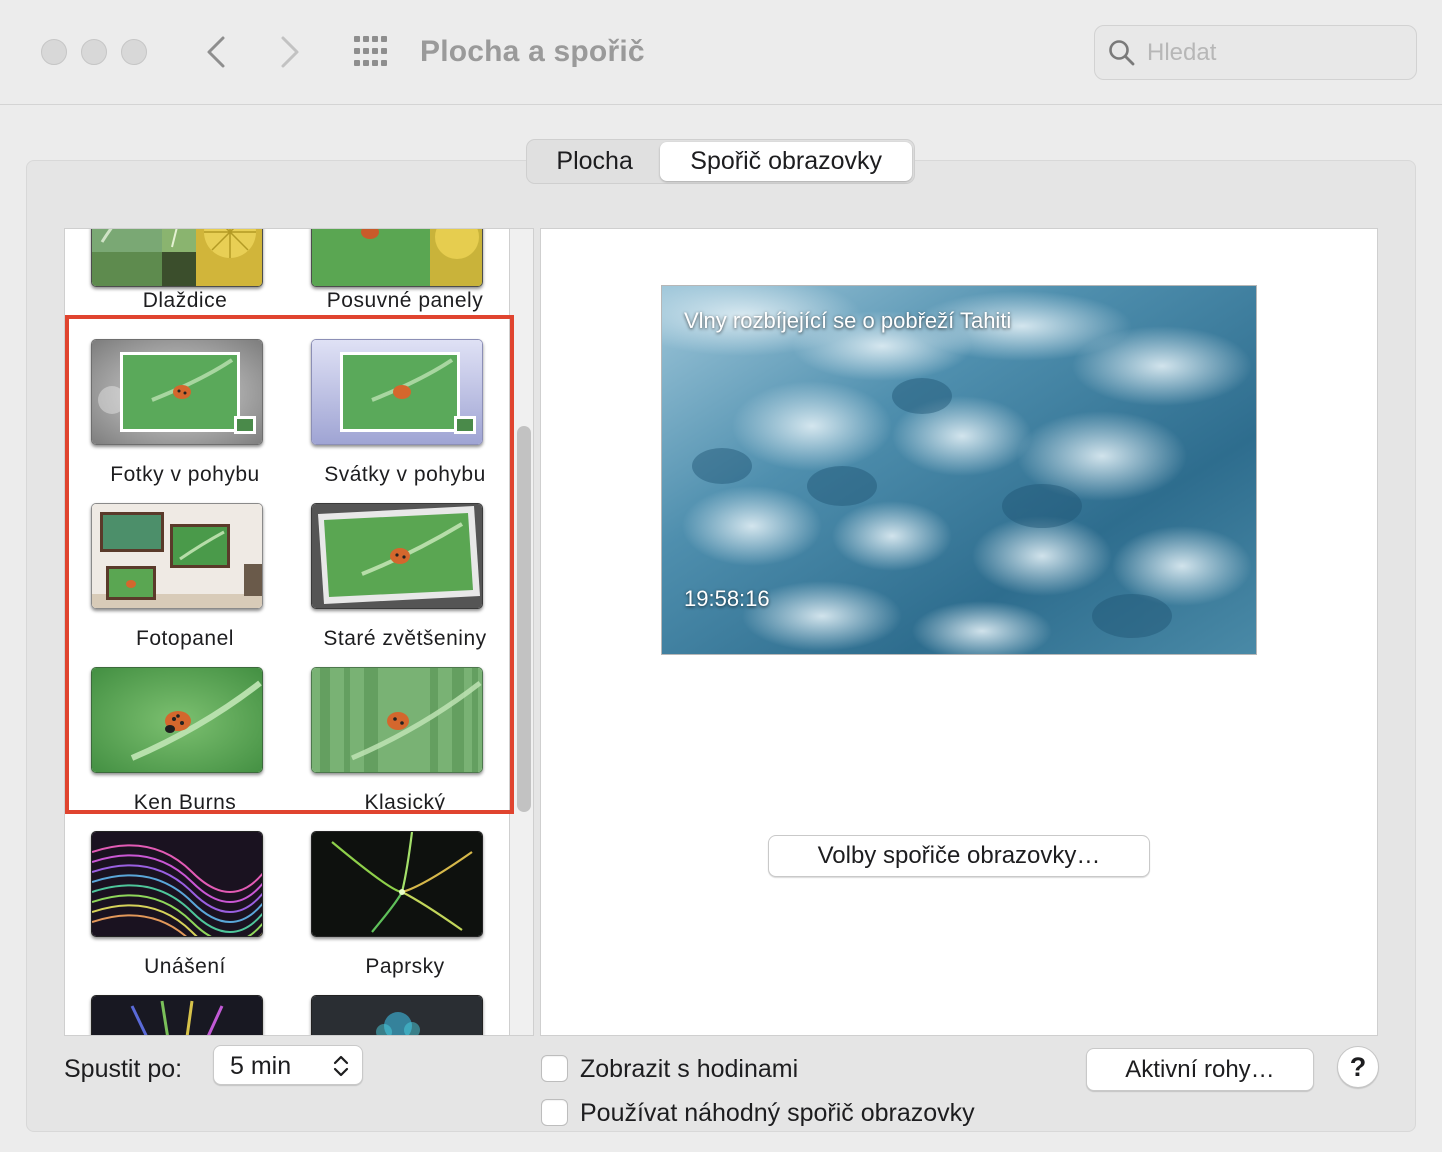  Describe the element at coordinates (727, 598) in the screenshot. I see `preview-clock: 19:58:16` at that location.